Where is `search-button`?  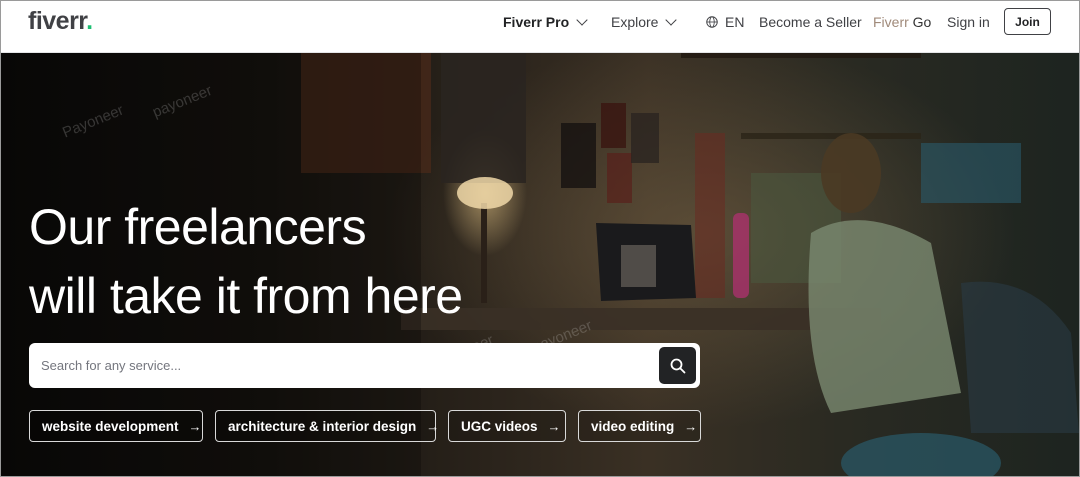 search-button is located at coordinates (677, 365).